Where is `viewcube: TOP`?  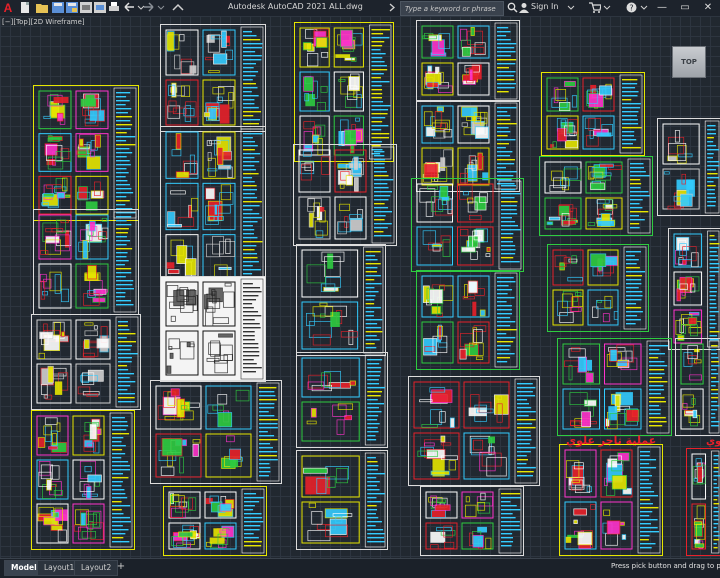 viewcube: TOP is located at coordinates (689, 62).